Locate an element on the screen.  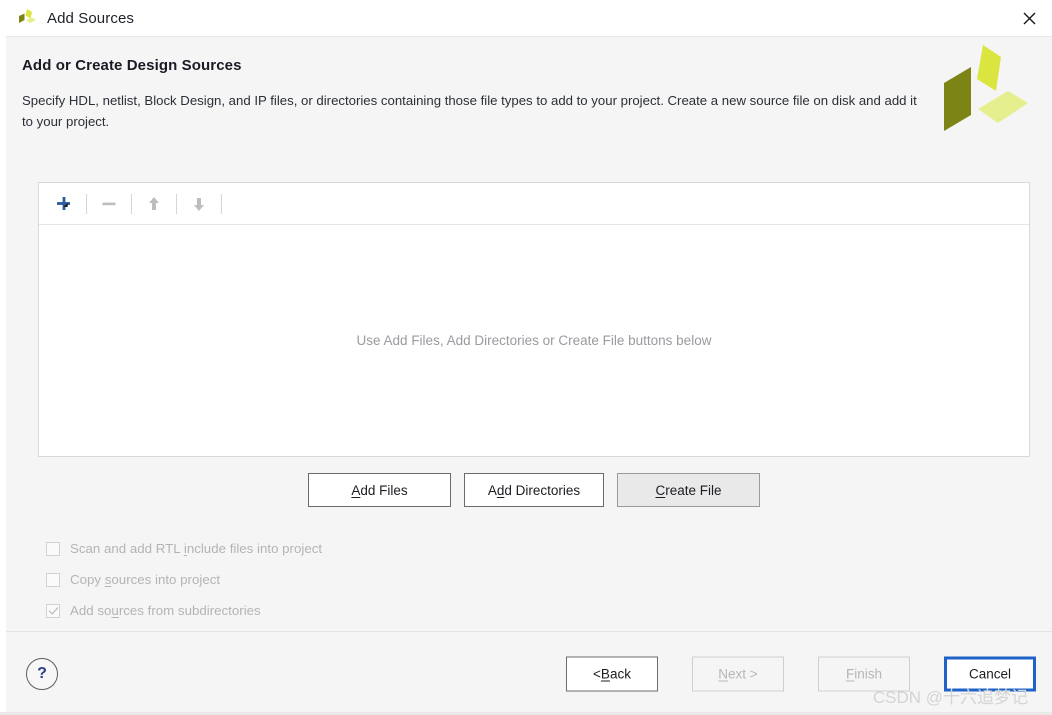
xilinx-vivado-logo is located at coordinates (985, 88).